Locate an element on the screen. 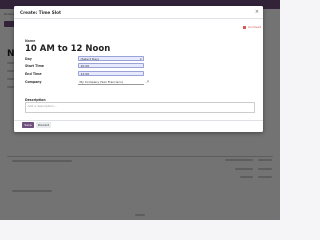 Image resolution: width=320 pixels, height=240 pixels. dialog-footer is located at coordinates (138, 126).